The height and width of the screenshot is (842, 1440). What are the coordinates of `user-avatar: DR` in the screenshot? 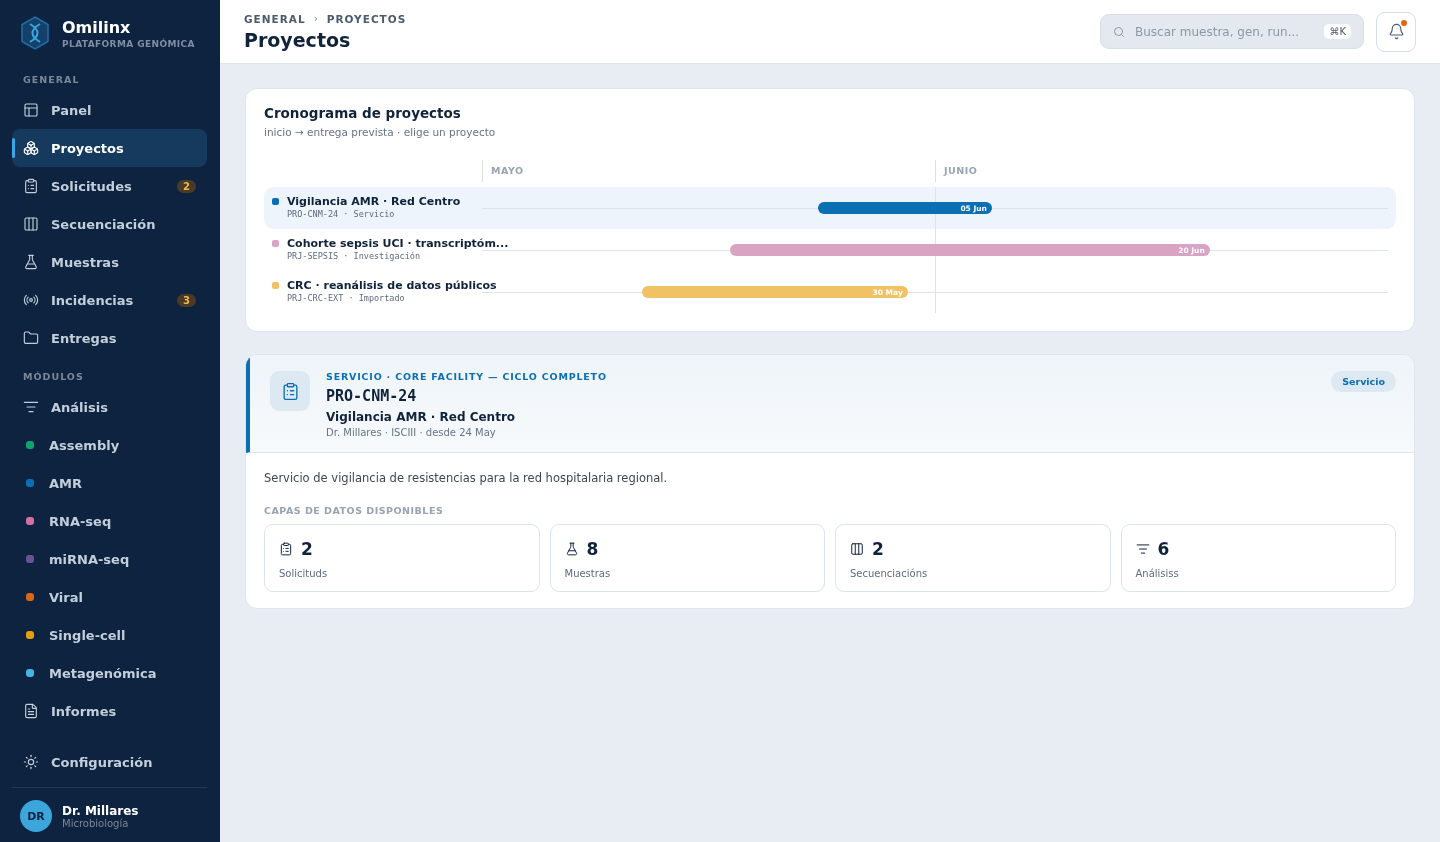 It's located at (36, 816).